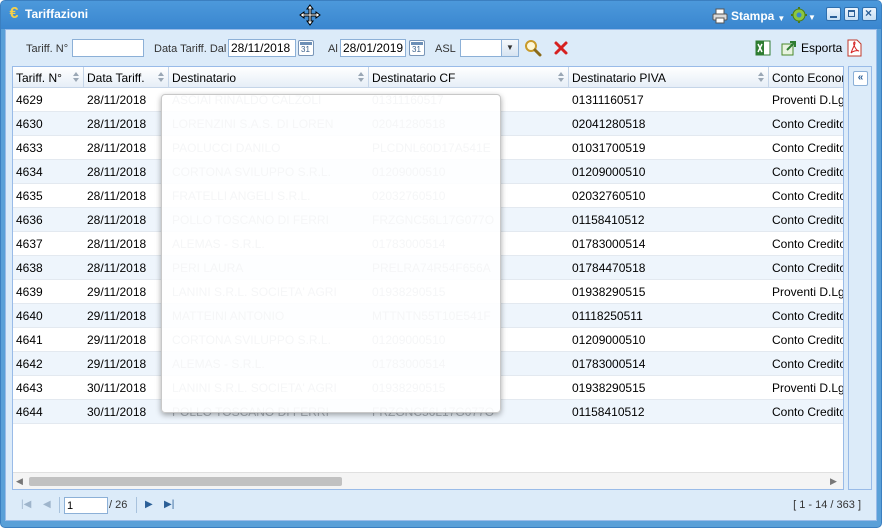  I want to click on date-to-input, so click(373, 48).